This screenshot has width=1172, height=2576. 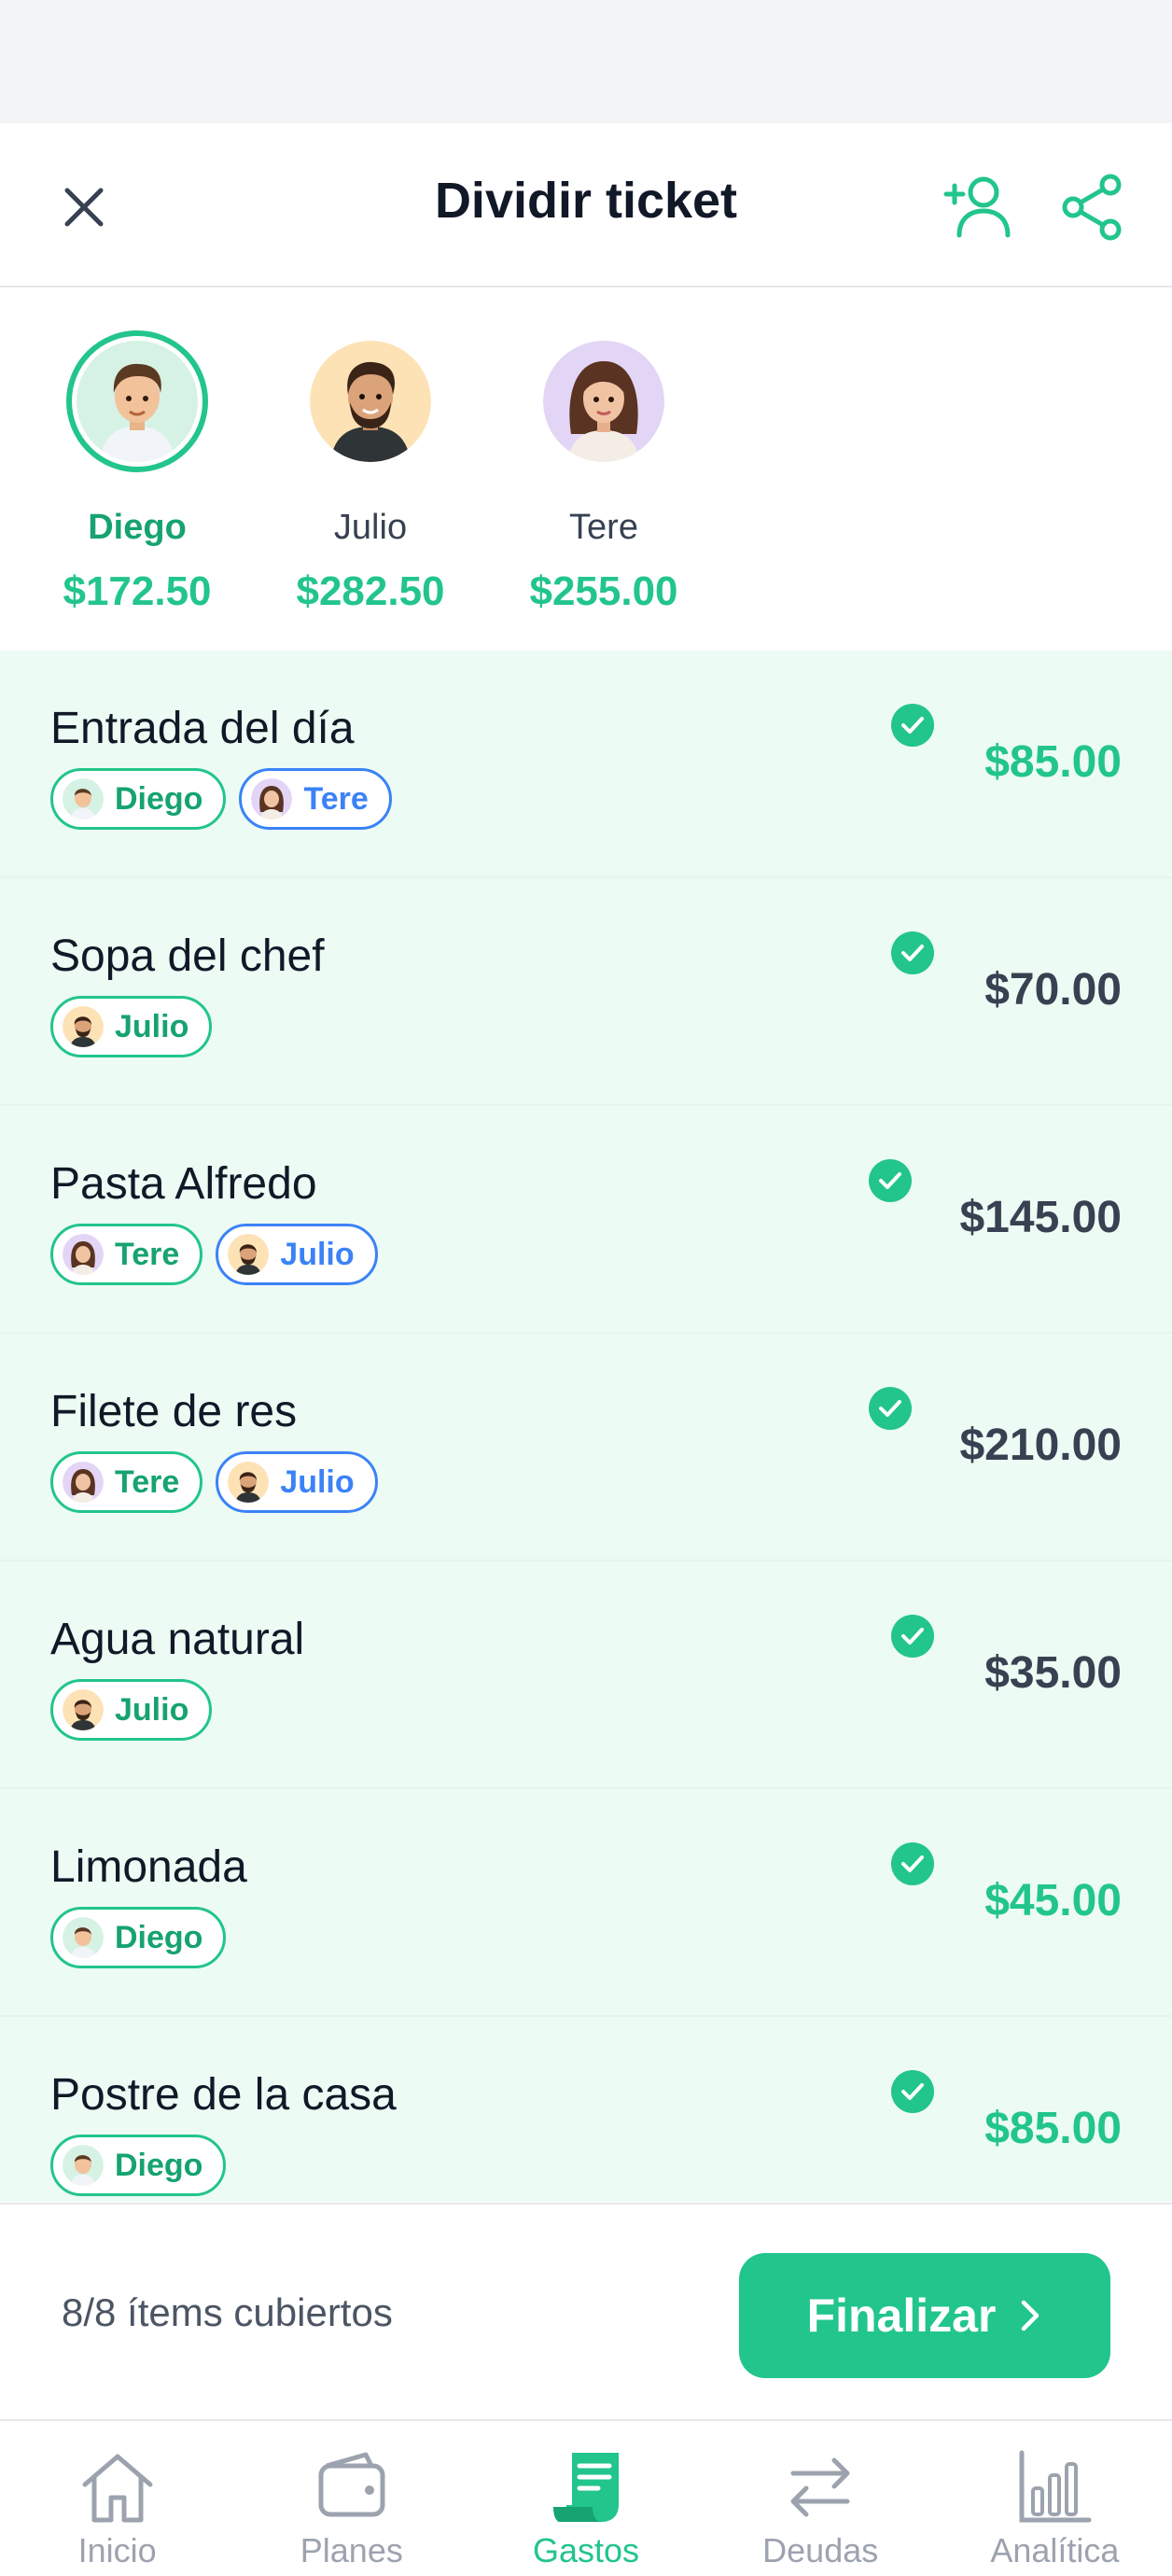 What do you see at coordinates (1040, 1217) in the screenshot?
I see `item-price: $145.00` at bounding box center [1040, 1217].